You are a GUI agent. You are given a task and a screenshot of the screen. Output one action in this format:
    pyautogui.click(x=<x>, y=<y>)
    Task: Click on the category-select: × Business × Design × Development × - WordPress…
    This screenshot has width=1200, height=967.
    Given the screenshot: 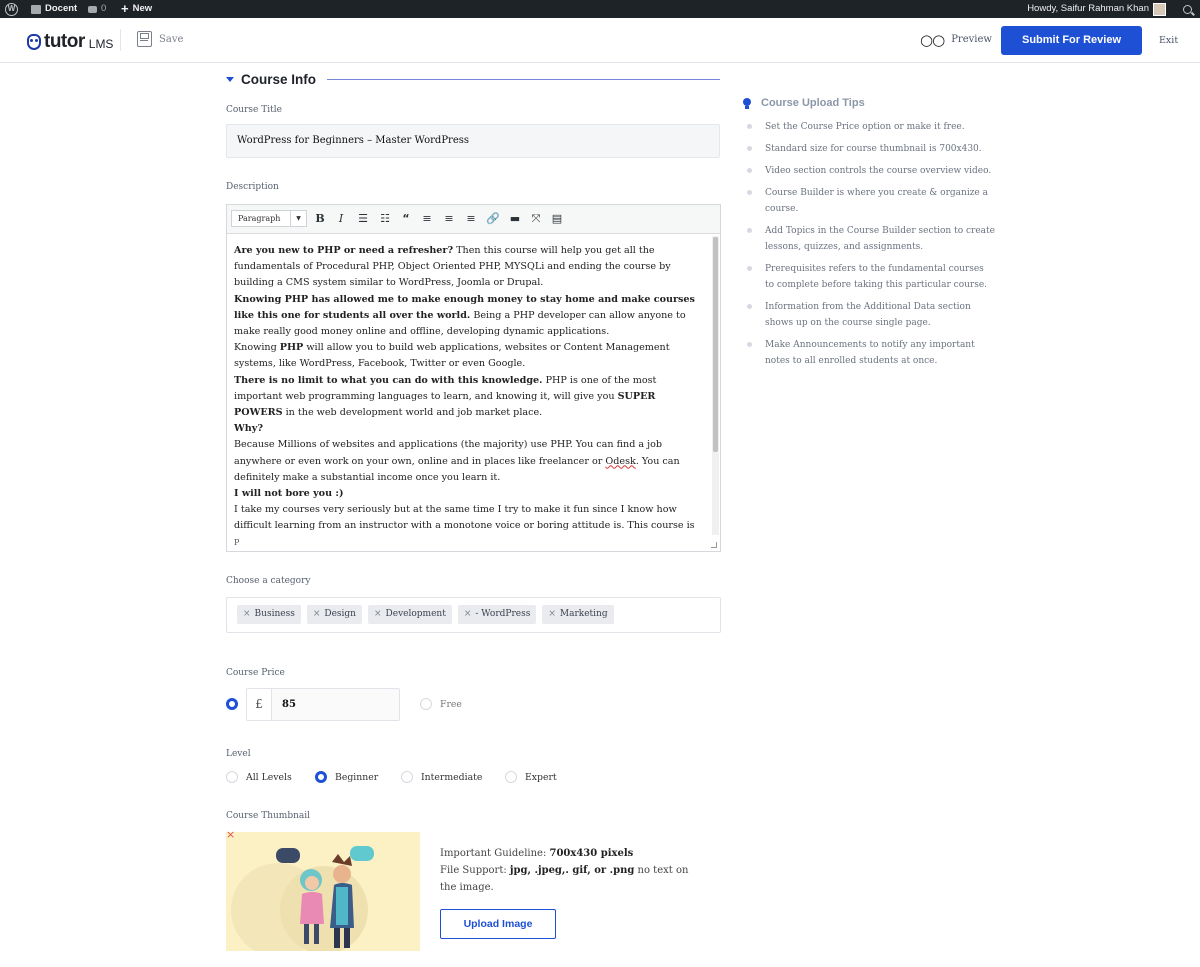 What is the action you would take?
    pyautogui.click(x=473, y=615)
    